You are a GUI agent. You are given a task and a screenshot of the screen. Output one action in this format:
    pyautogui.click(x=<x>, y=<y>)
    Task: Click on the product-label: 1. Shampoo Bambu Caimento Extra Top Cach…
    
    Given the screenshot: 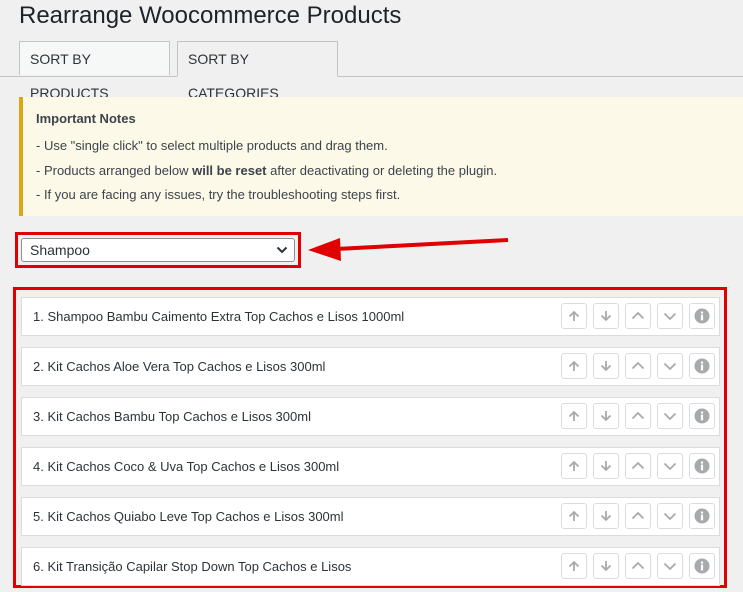 What is the action you would take?
    pyautogui.click(x=219, y=316)
    